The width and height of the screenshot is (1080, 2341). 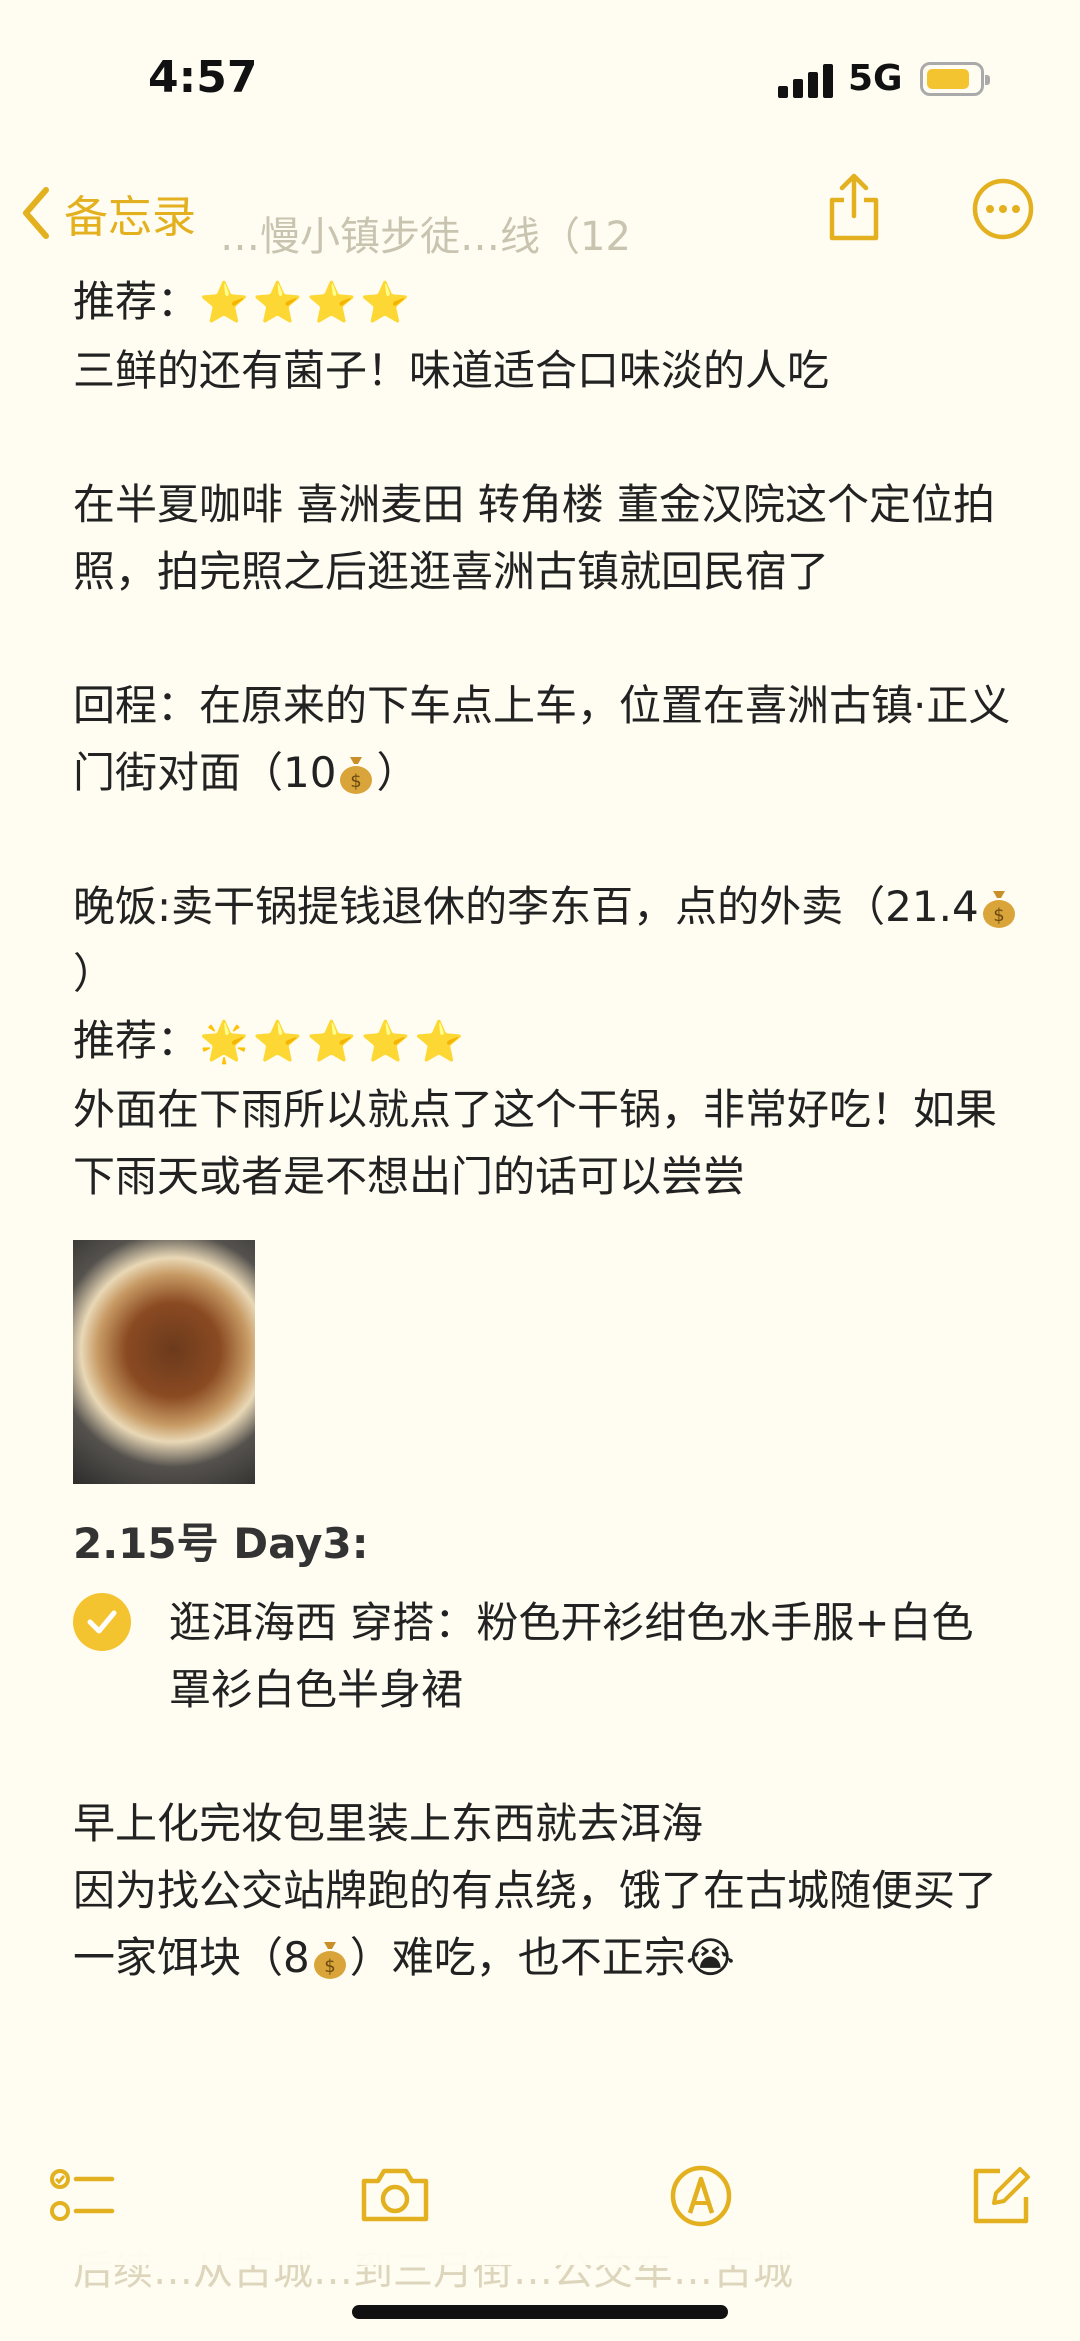 What do you see at coordinates (395, 2195) in the screenshot?
I see `camera-icon` at bounding box center [395, 2195].